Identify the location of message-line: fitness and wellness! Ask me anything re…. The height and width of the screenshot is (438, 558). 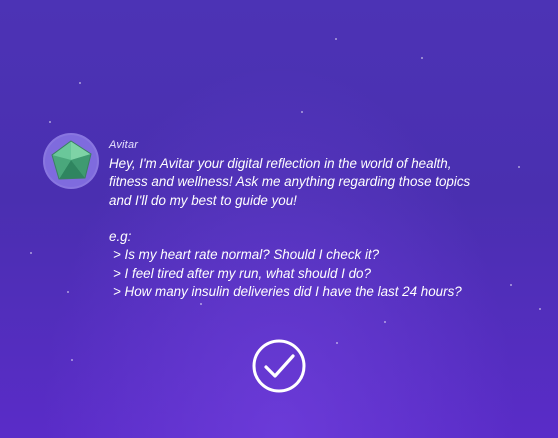
(290, 182).